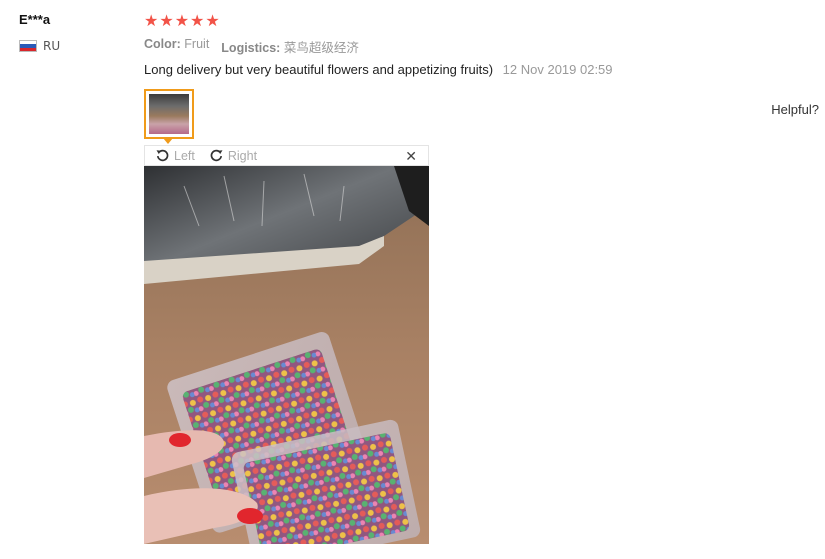 This screenshot has height=559, width=825. I want to click on photo-viewer-toolbar: Left Right ✕, so click(286, 155).